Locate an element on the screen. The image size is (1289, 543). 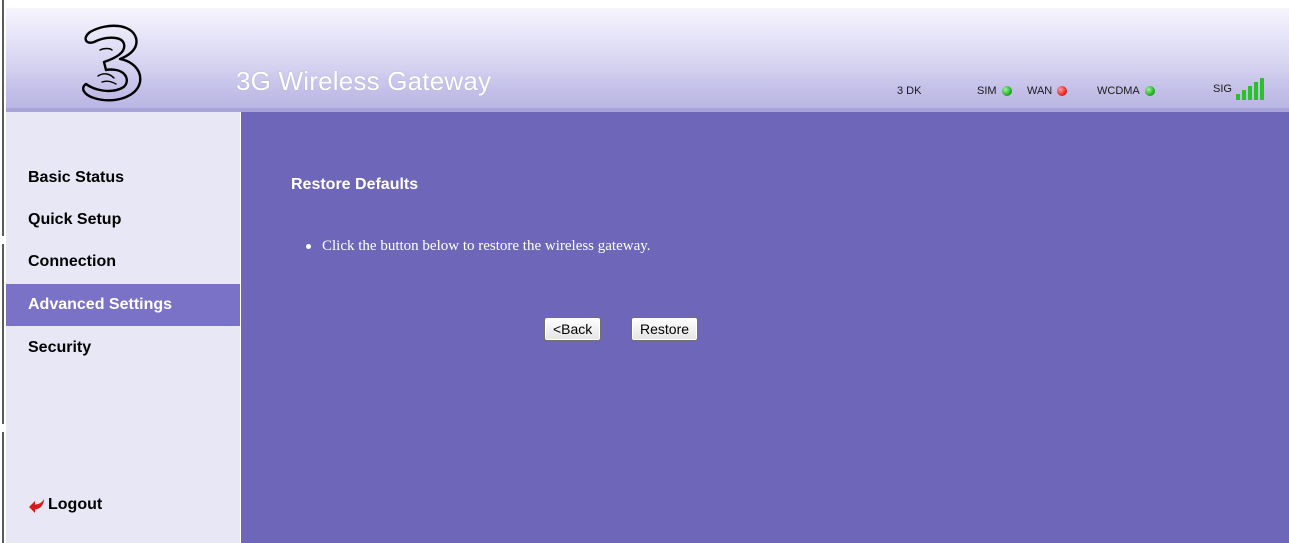
carrier-name: 3 DK is located at coordinates (909, 91).